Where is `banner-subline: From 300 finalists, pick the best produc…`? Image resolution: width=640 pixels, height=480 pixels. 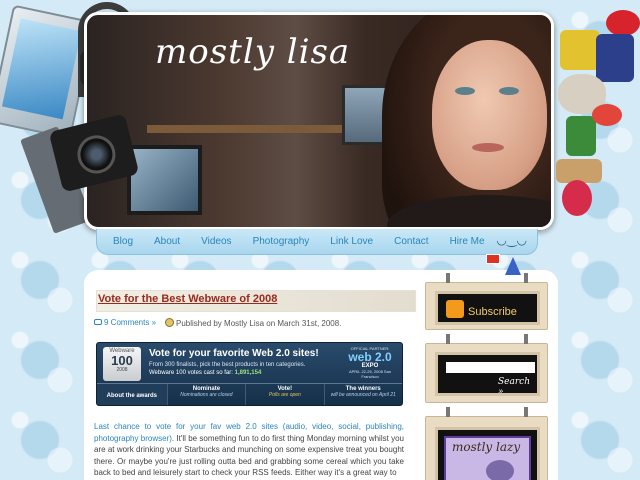 banner-subline: From 300 finalists, pick the best produc… is located at coordinates (227, 365).